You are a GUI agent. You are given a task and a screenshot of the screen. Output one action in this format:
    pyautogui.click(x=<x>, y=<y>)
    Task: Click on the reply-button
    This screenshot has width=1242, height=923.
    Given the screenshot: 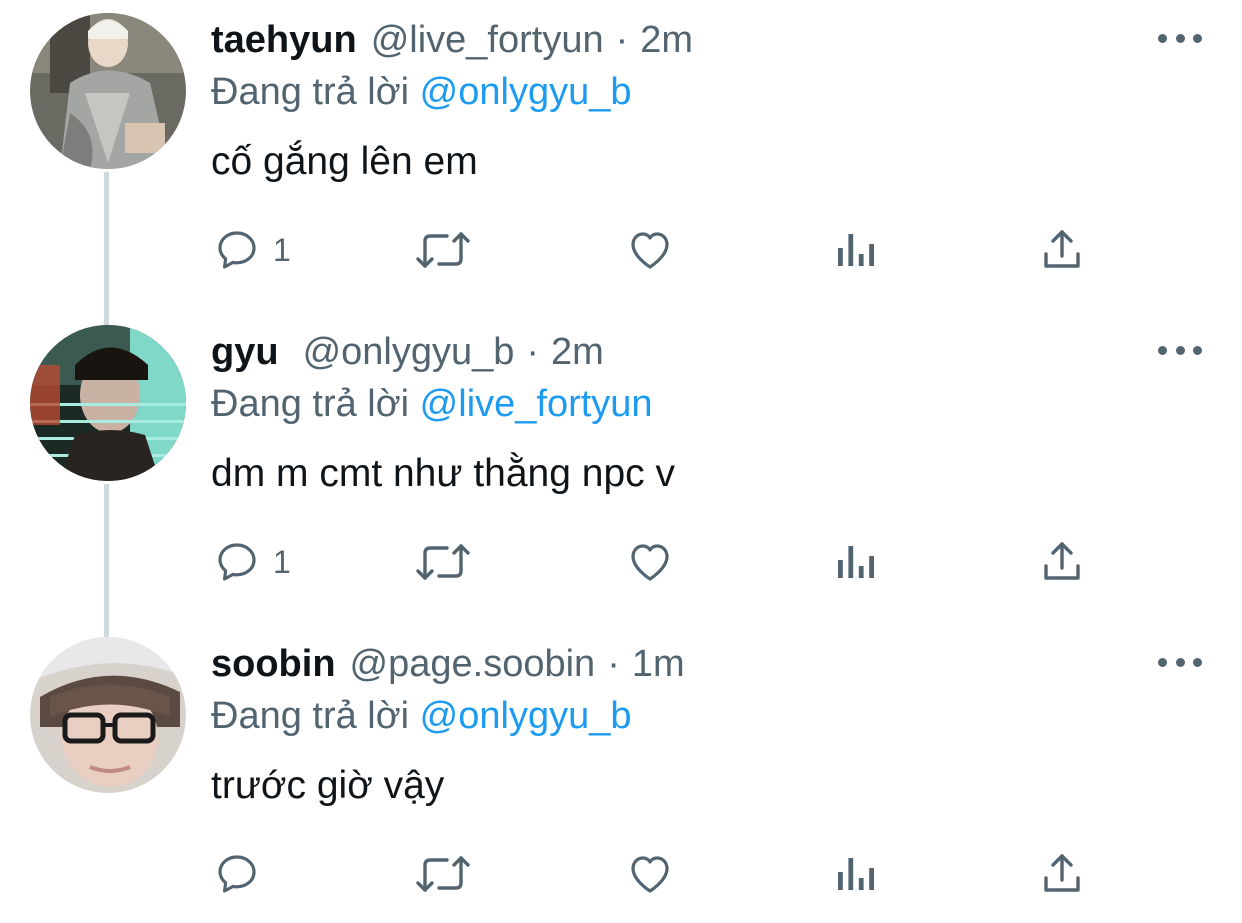 What is the action you would take?
    pyautogui.click(x=243, y=874)
    